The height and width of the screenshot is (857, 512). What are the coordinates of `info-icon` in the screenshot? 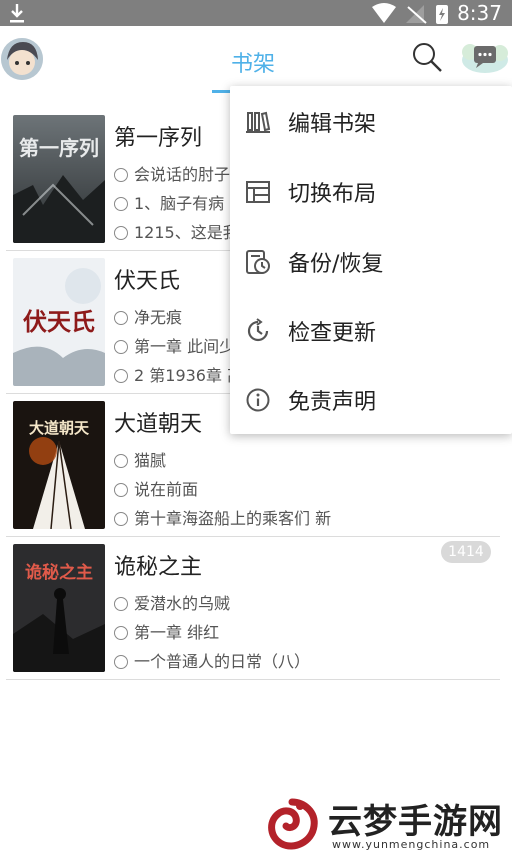 It's located at (258, 400).